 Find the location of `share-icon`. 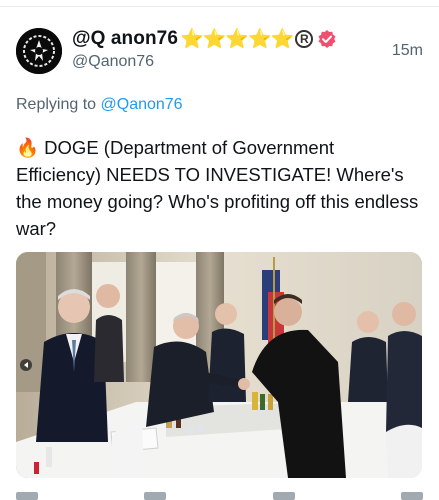

share-icon is located at coordinates (411, 496).